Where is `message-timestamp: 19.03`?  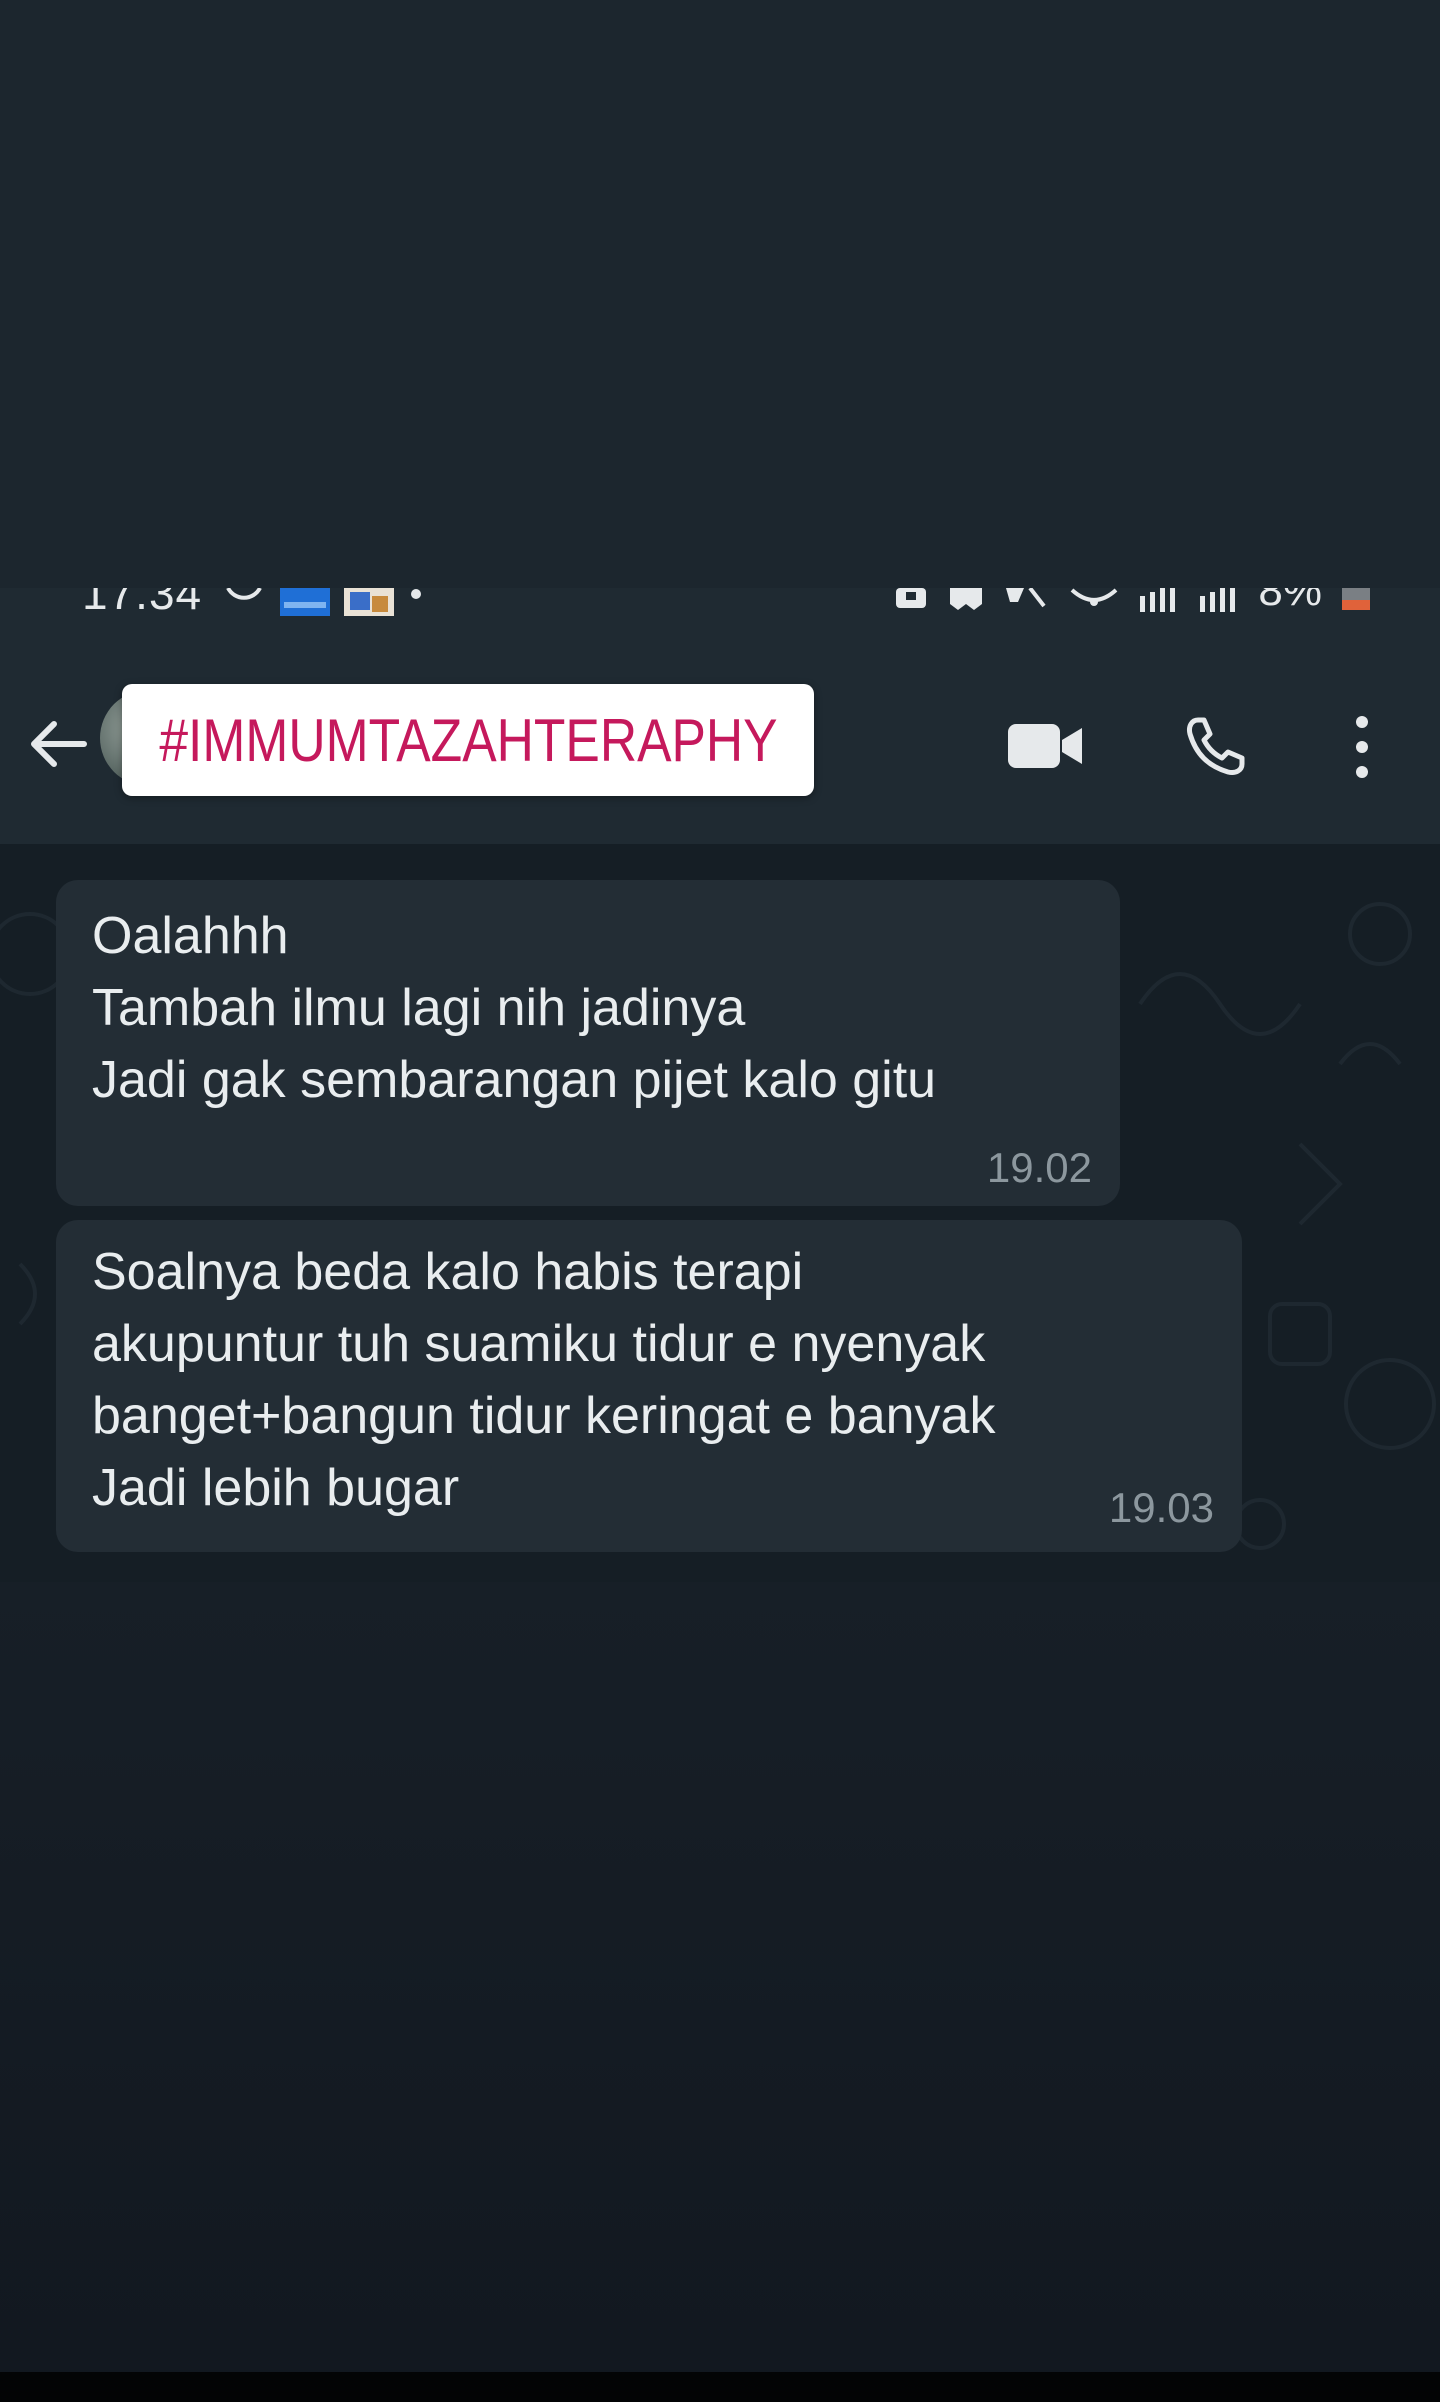
message-timestamp: 19.03 is located at coordinates (1161, 1507).